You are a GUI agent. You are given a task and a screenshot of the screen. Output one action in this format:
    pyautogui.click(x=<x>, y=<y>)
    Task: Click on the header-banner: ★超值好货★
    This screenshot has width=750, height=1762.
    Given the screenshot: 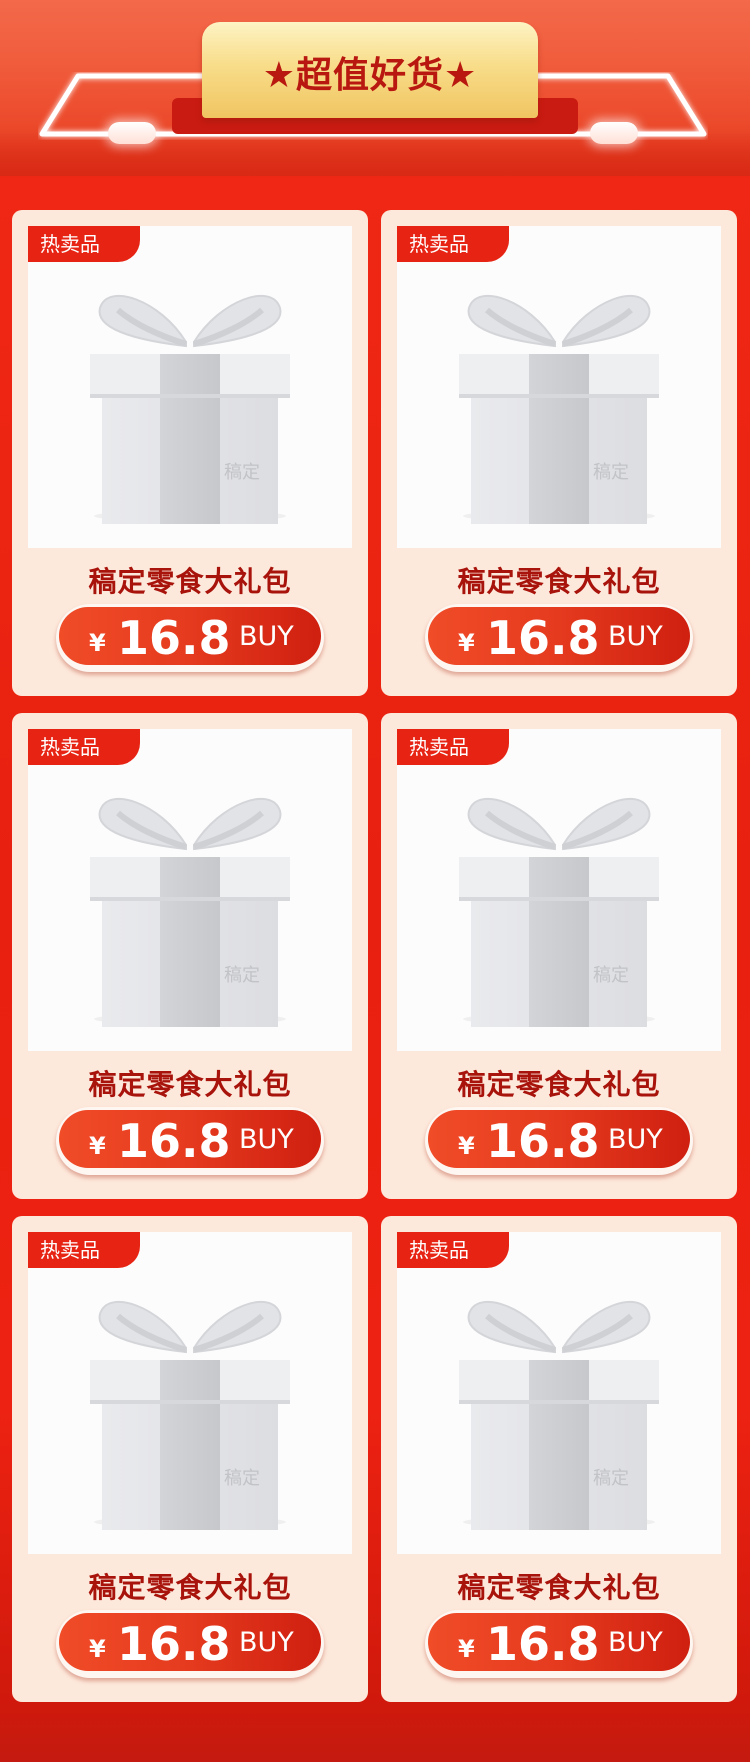 What is the action you would take?
    pyautogui.click(x=375, y=88)
    